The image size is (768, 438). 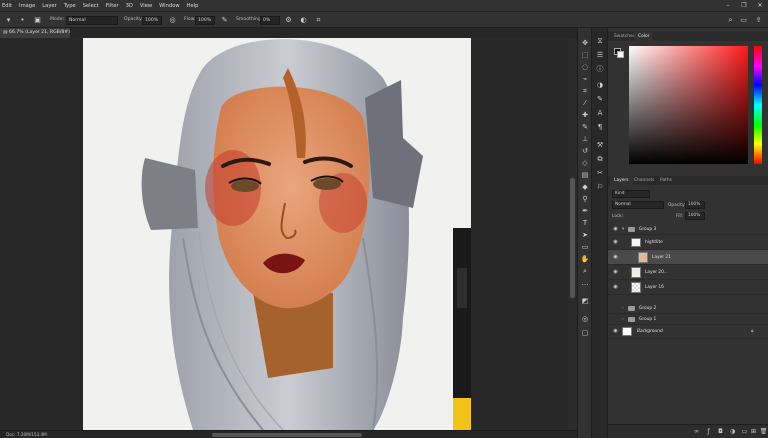 I want to click on foreground-background-icon: ◩, so click(x=585, y=301).